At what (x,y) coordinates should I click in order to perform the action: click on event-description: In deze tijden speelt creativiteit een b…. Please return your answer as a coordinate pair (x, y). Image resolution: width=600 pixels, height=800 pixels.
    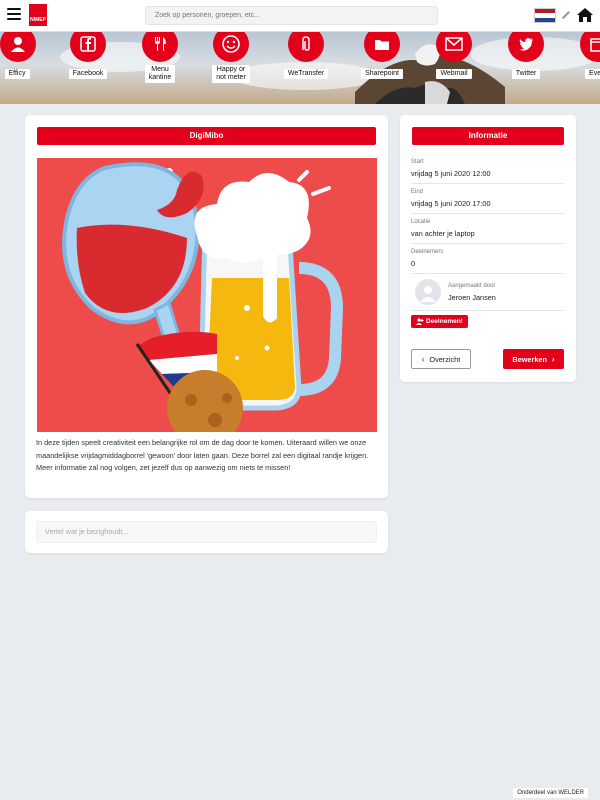
    Looking at the image, I should click on (202, 455).